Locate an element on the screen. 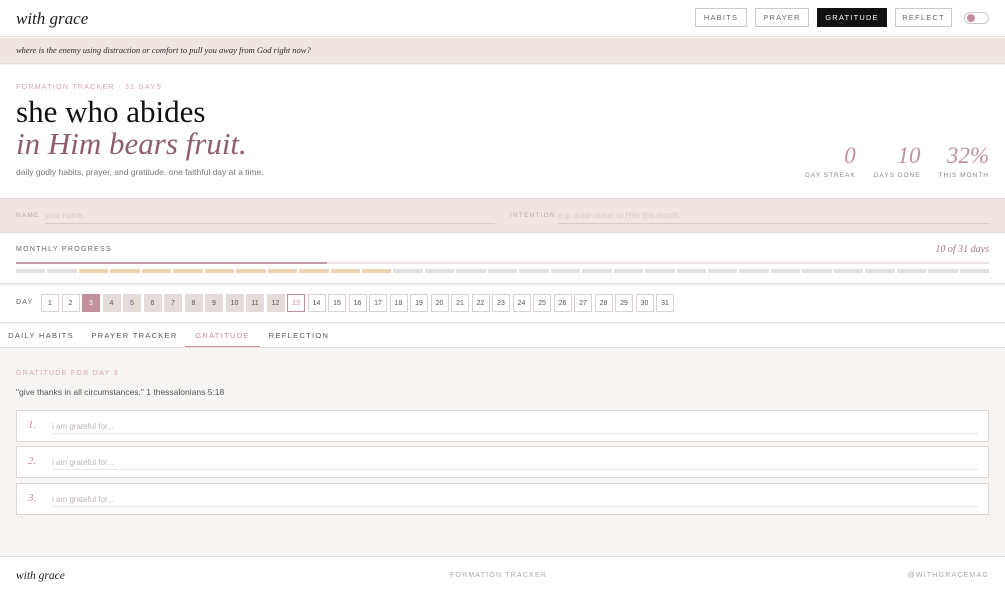 This screenshot has width=1005, height=591. tab-gratitude: GRATITUDE is located at coordinates (222, 335).